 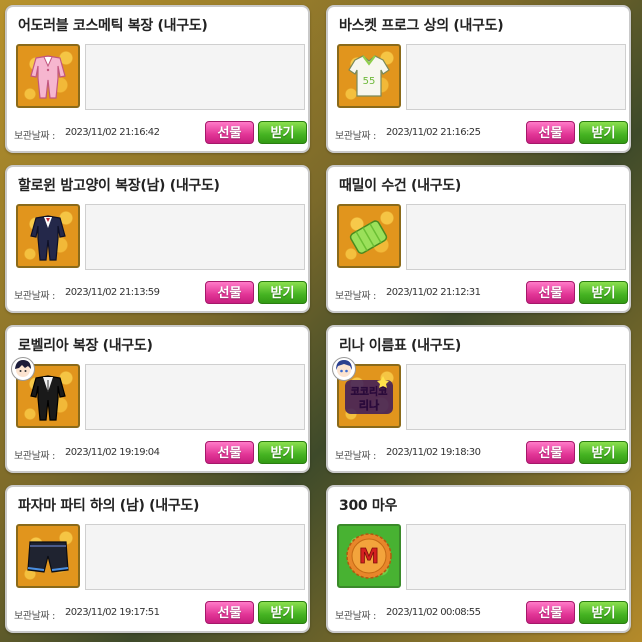 What do you see at coordinates (433, 612) in the screenshot?
I see `stored-date: 2023/11/02 00:08:55` at bounding box center [433, 612].